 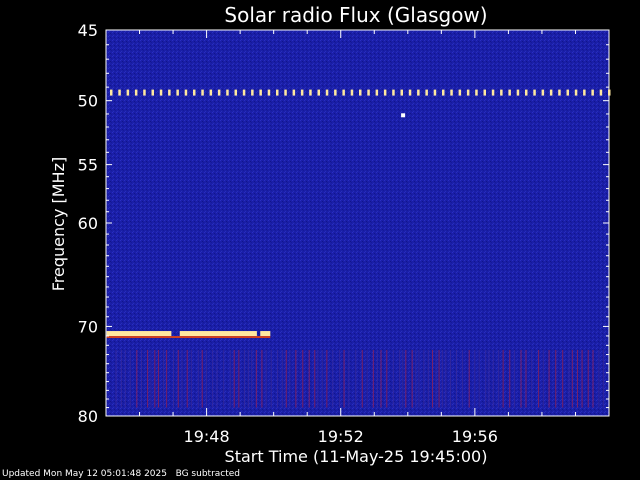 I want to click on y-tick-label: 70, so click(x=88, y=326).